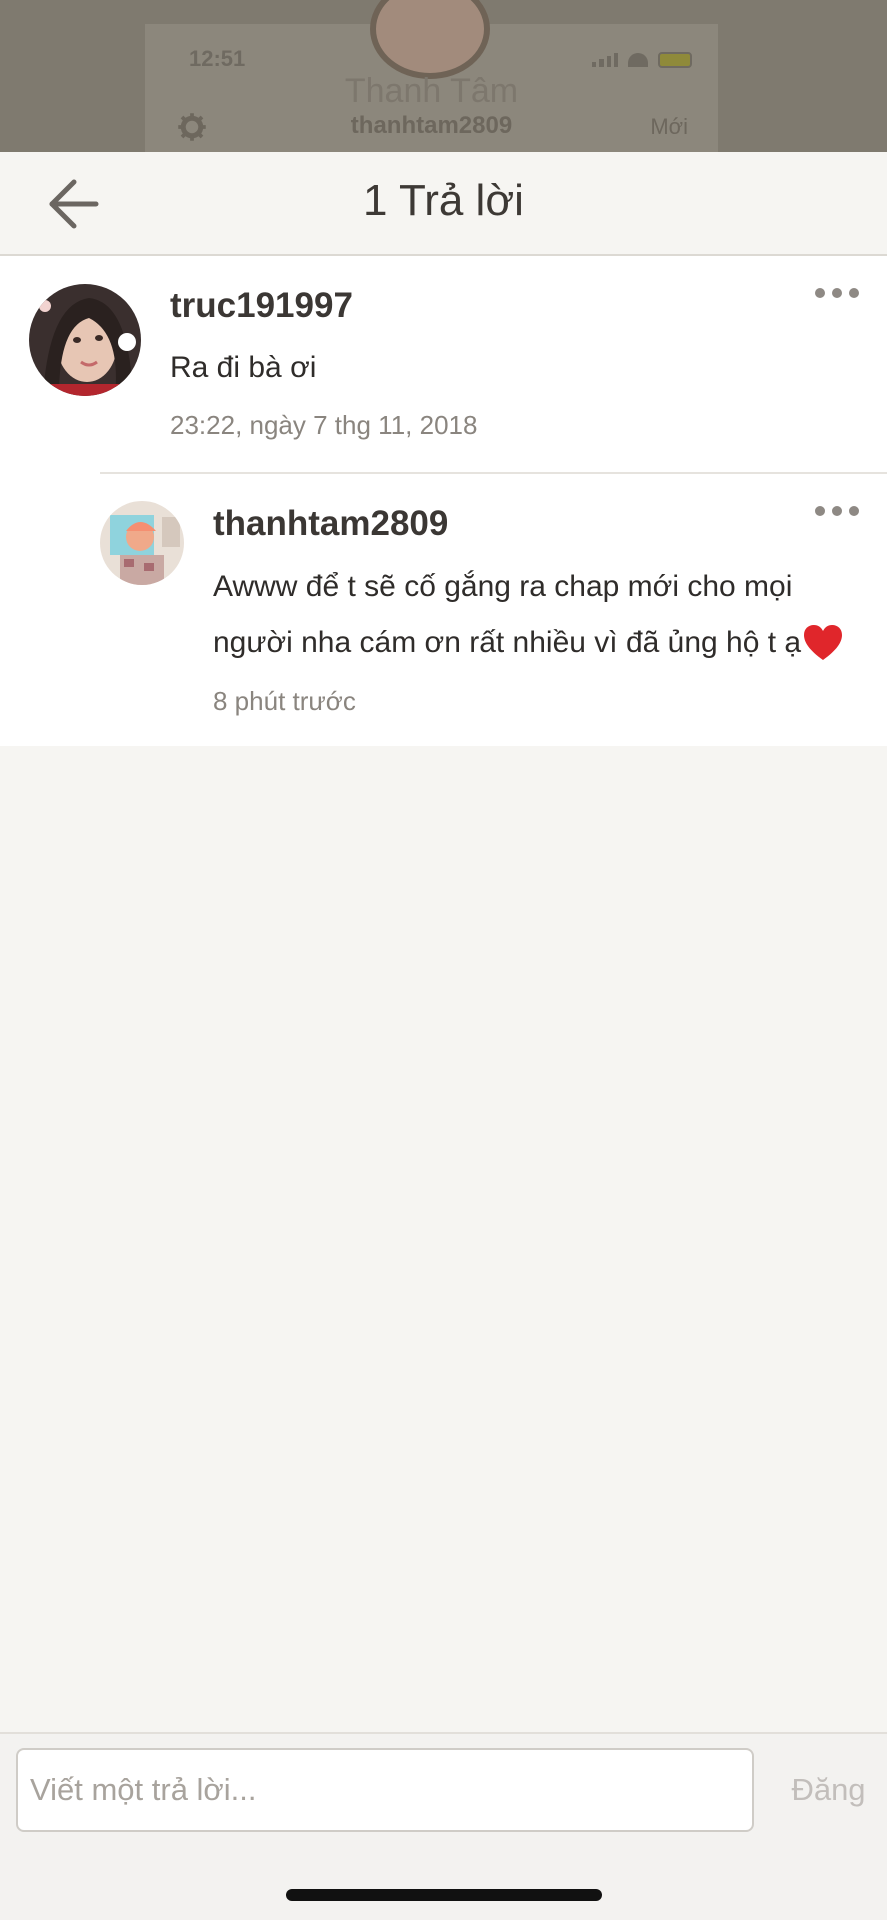 The height and width of the screenshot is (1920, 887). Describe the element at coordinates (430, 39) in the screenshot. I see `background-avatar` at that location.